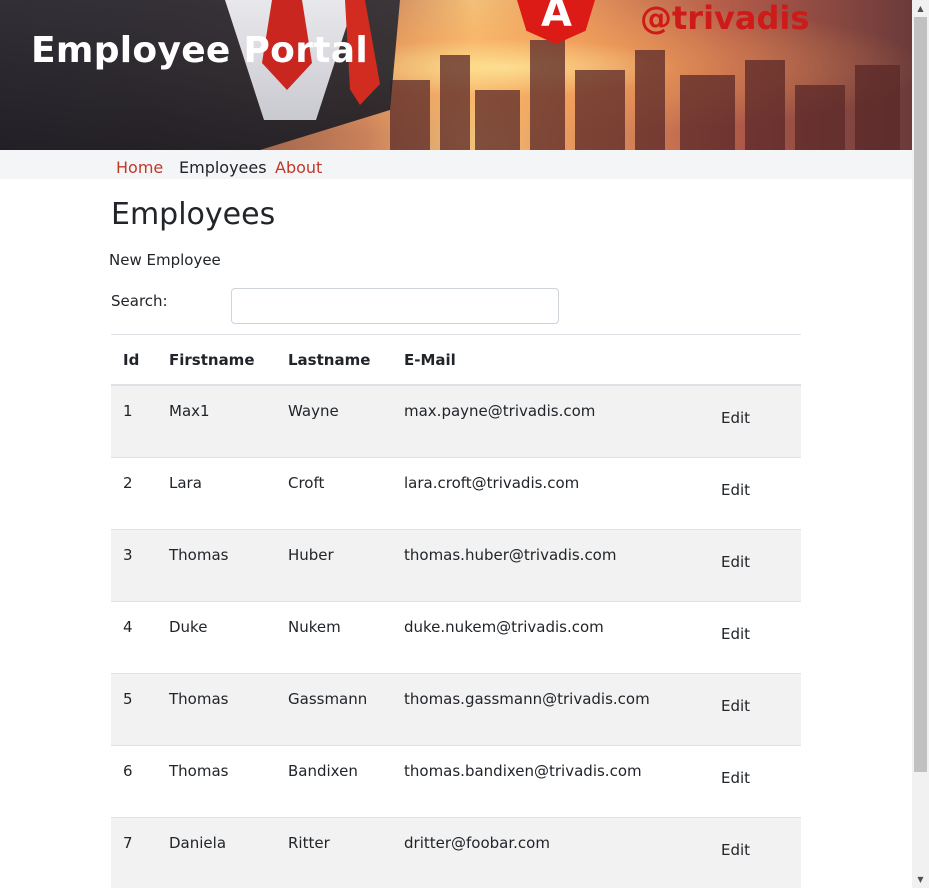 The width and height of the screenshot is (929, 888). What do you see at coordinates (134, 420) in the screenshot?
I see `cell-id: 1` at bounding box center [134, 420].